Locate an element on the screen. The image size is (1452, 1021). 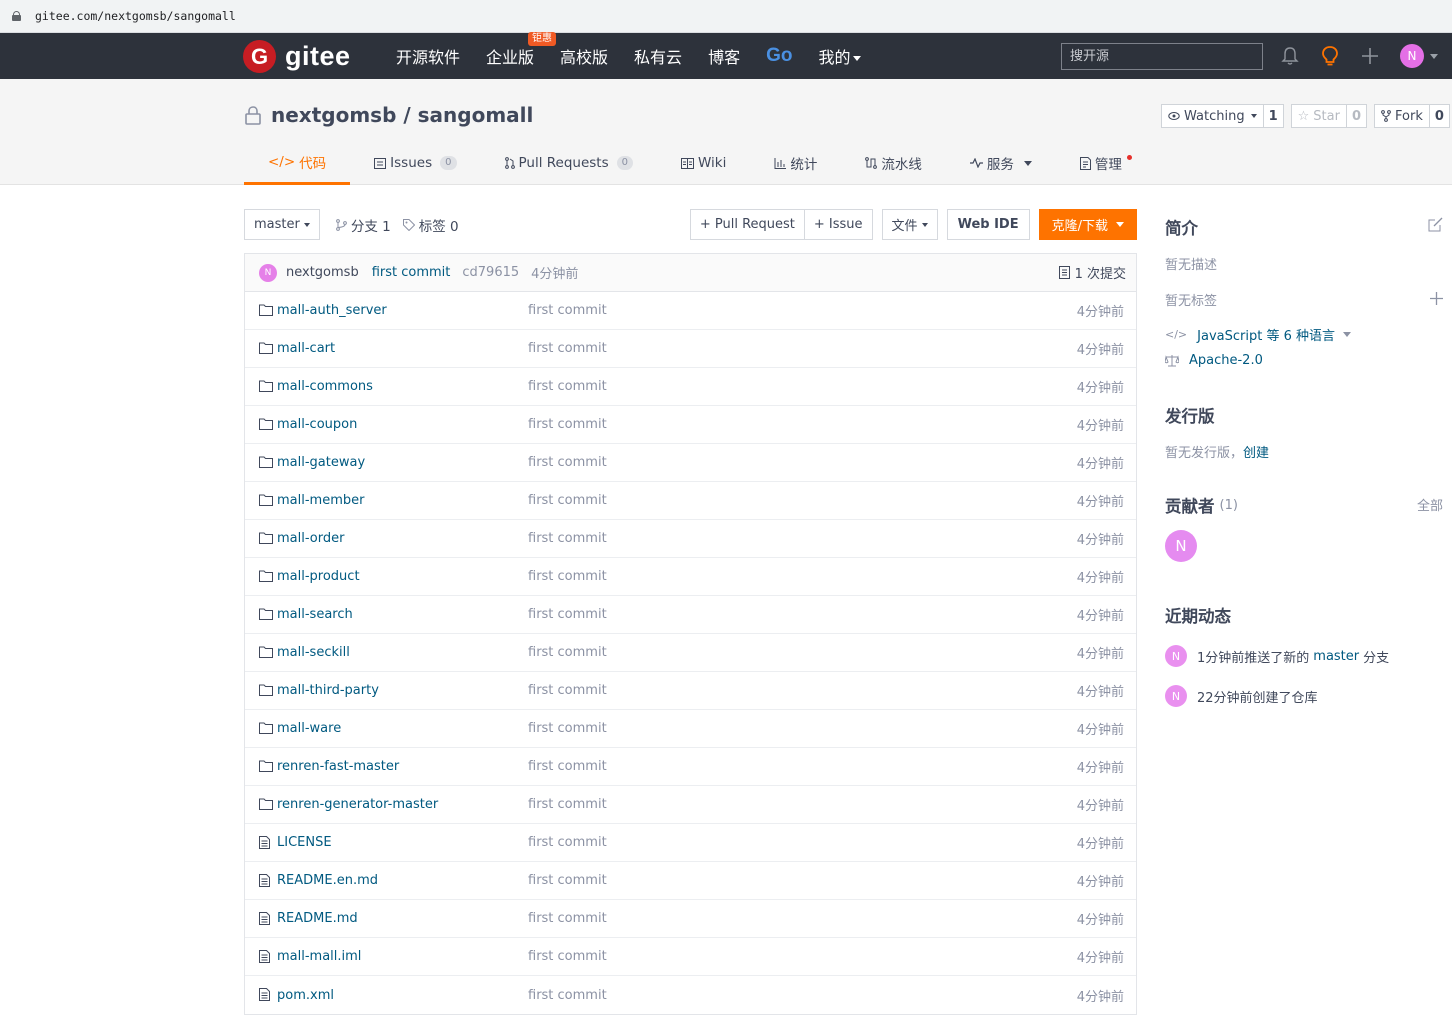
contributor-avatar: N is located at coordinates (1181, 546).